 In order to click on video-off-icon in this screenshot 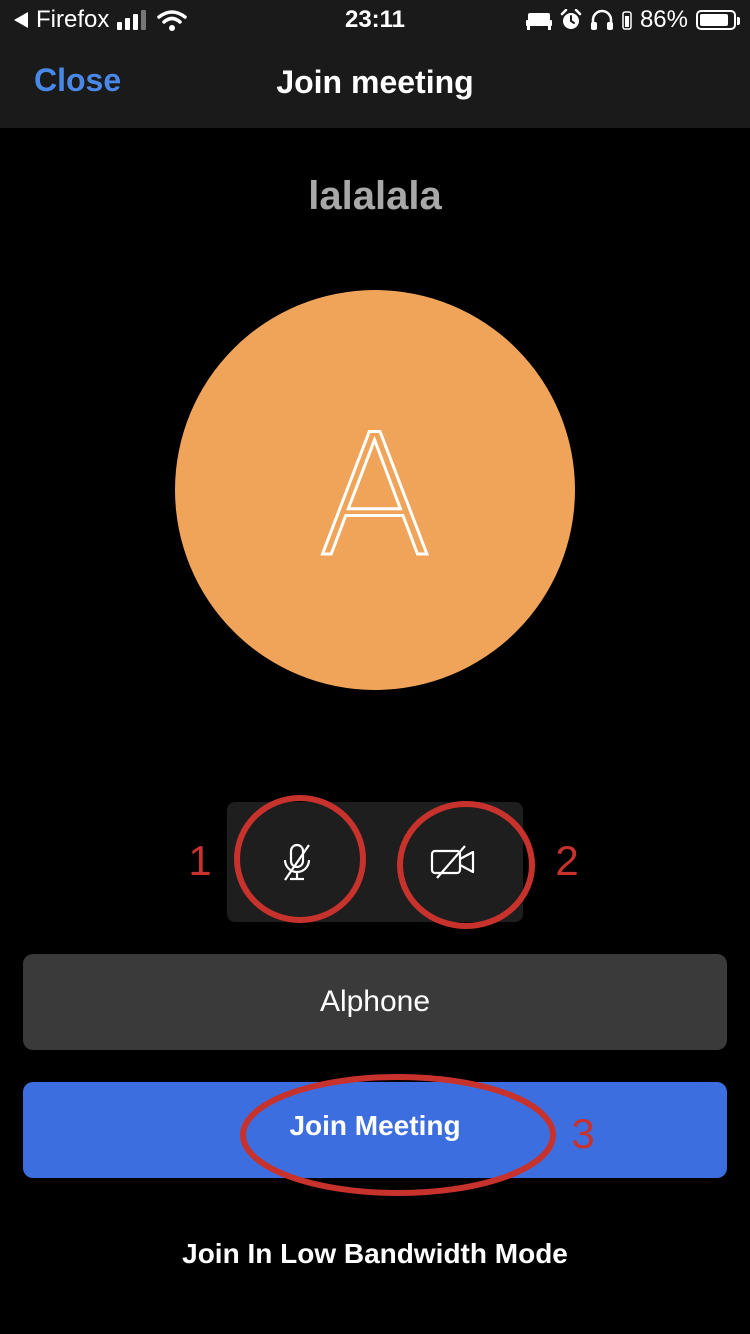, I will do `click(452, 862)`.